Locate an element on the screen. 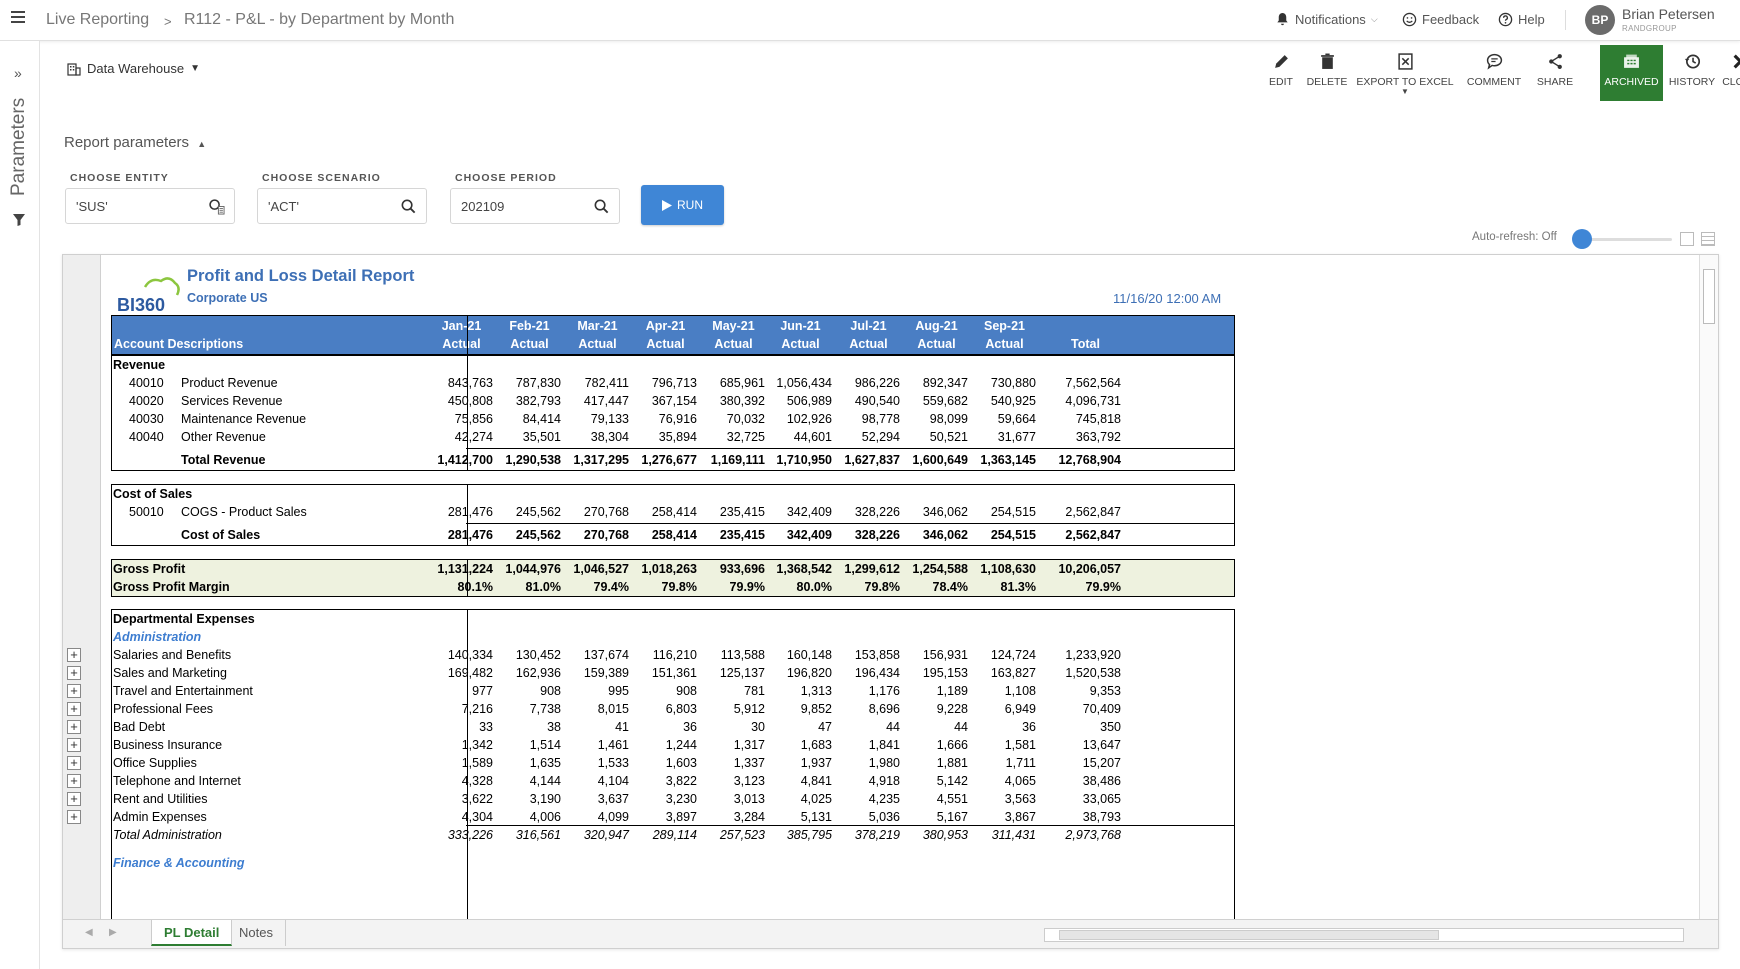  cell-value: 4,006 is located at coordinates (545, 817).